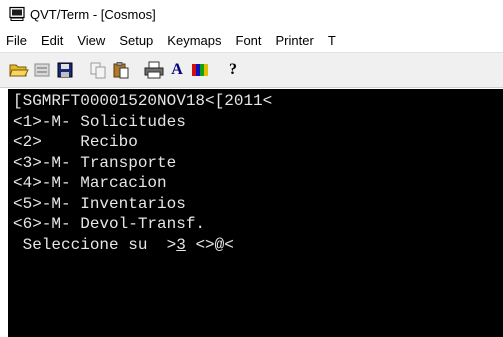 Image resolution: width=503 pixels, height=337 pixels. I want to click on open-folder-icon, so click(19, 70).